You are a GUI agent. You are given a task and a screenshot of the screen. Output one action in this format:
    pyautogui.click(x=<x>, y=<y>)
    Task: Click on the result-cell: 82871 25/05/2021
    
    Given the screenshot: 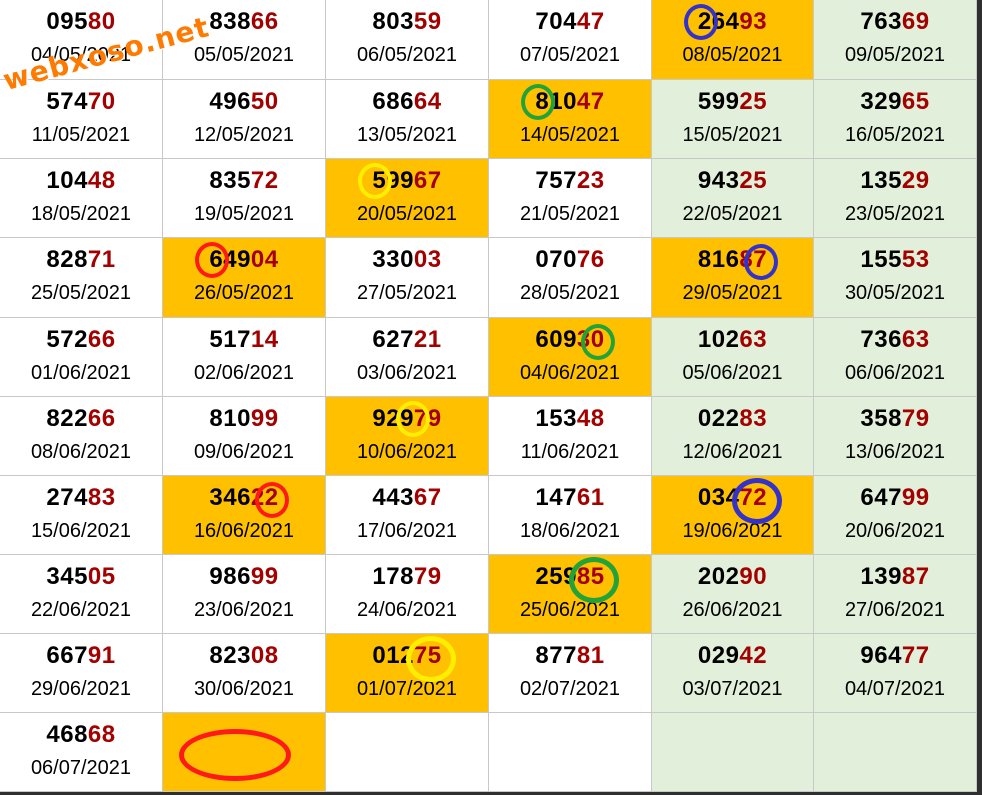 What is the action you would take?
    pyautogui.click(x=81, y=278)
    